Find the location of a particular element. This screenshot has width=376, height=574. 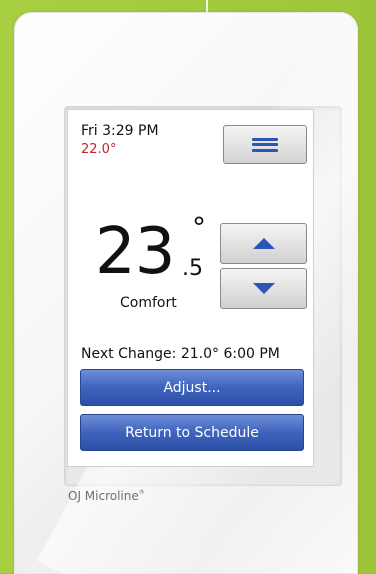

return-to-schedule-button: Return to Schedule is located at coordinates (192, 432).